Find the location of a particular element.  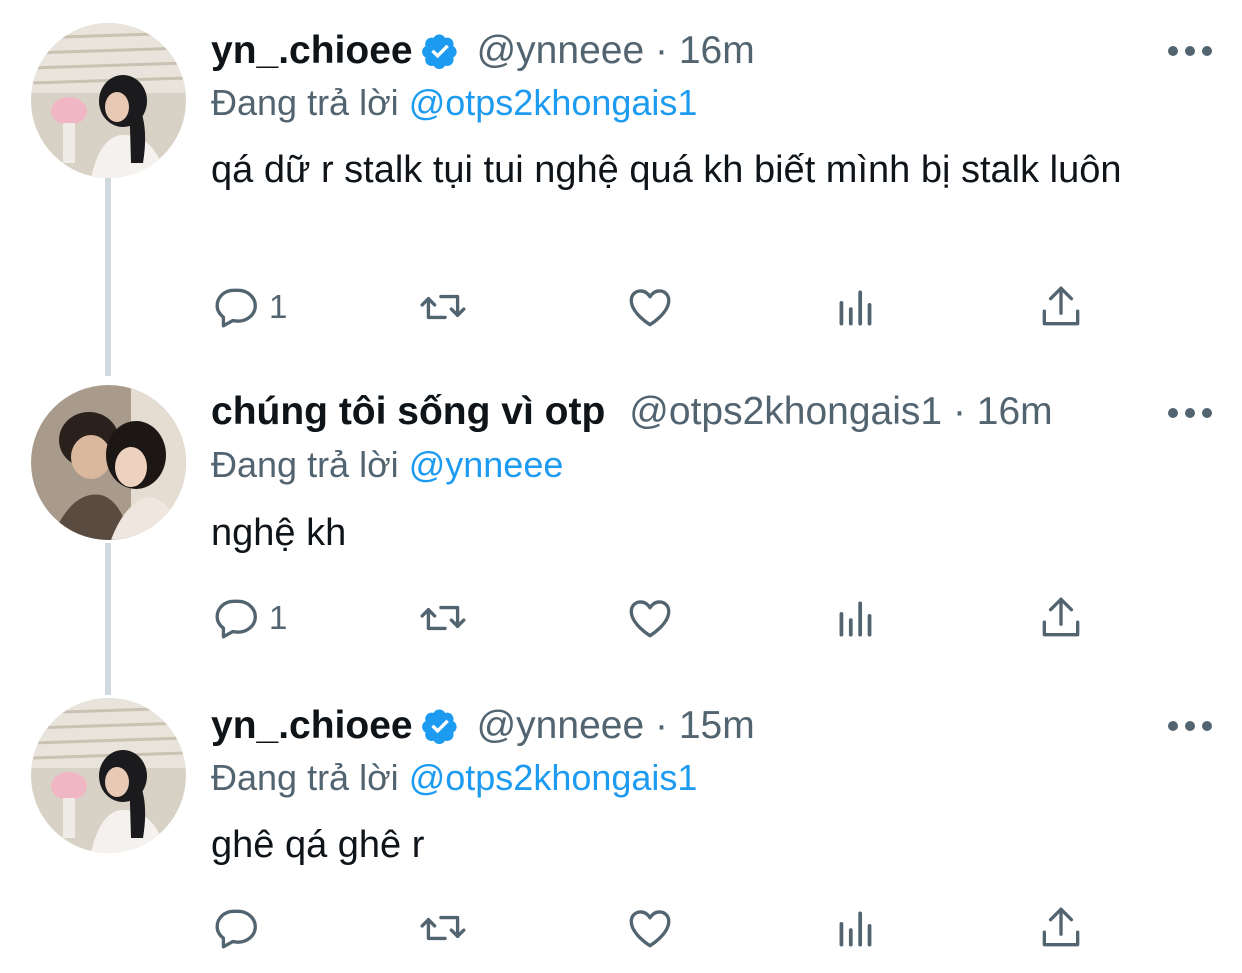

tweet-header: yn_.chioee @ynneee · 16m is located at coordinates (706, 51).